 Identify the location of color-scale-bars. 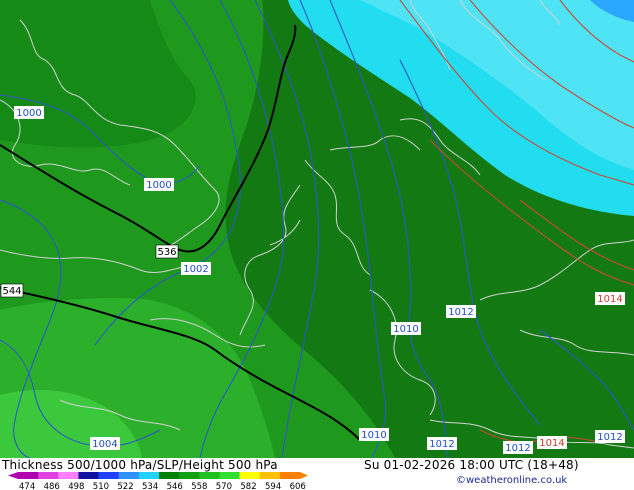
(158, 475).